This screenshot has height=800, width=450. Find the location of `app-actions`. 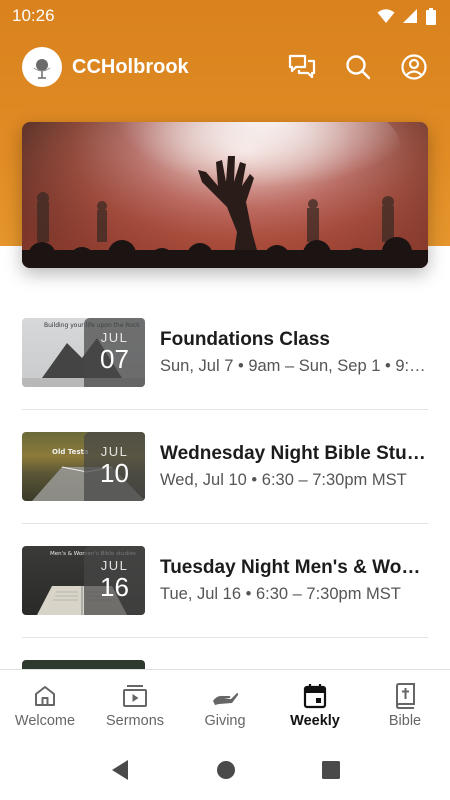

app-actions is located at coordinates (358, 67).